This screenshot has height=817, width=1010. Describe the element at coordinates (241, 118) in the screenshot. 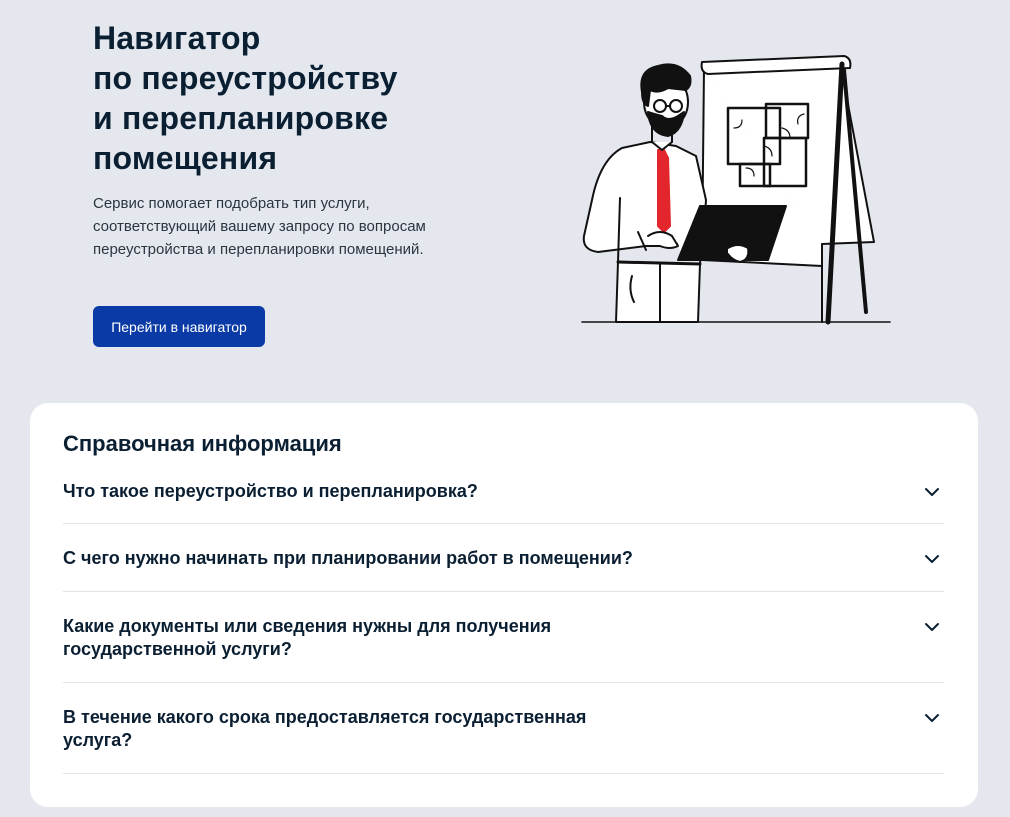

I see `hero-title-line: и перепланировке` at that location.